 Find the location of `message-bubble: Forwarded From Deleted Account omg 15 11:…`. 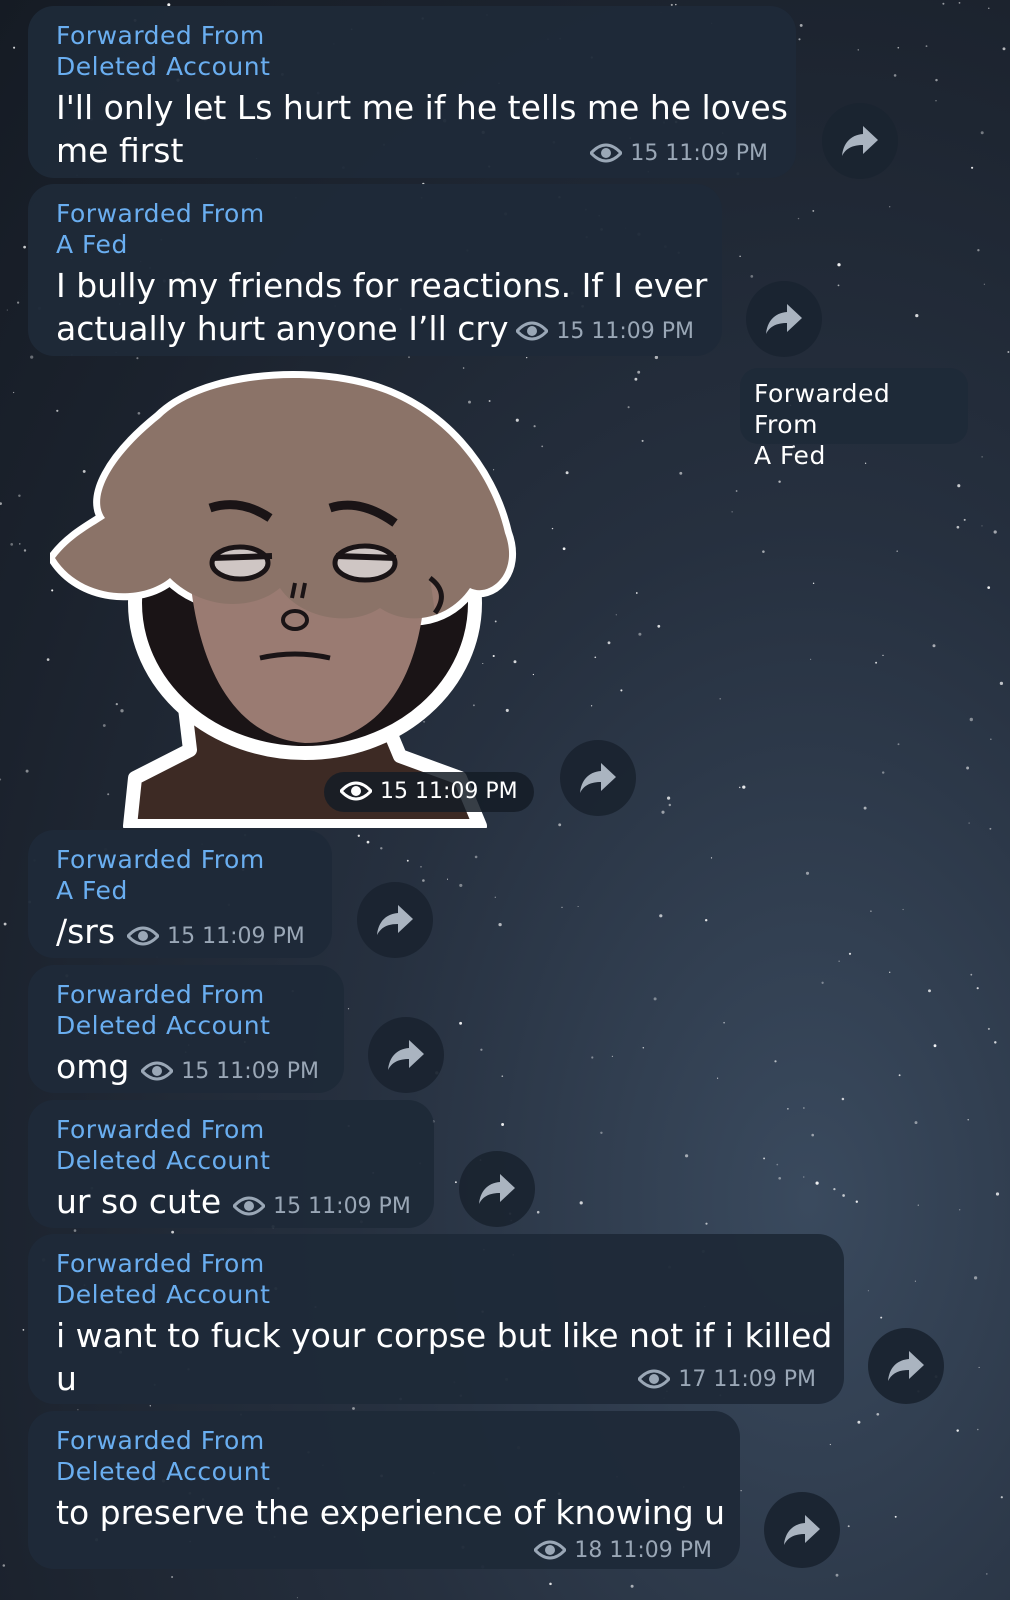

message-bubble: Forwarded From Deleted Account omg 15 11:… is located at coordinates (186, 1029).